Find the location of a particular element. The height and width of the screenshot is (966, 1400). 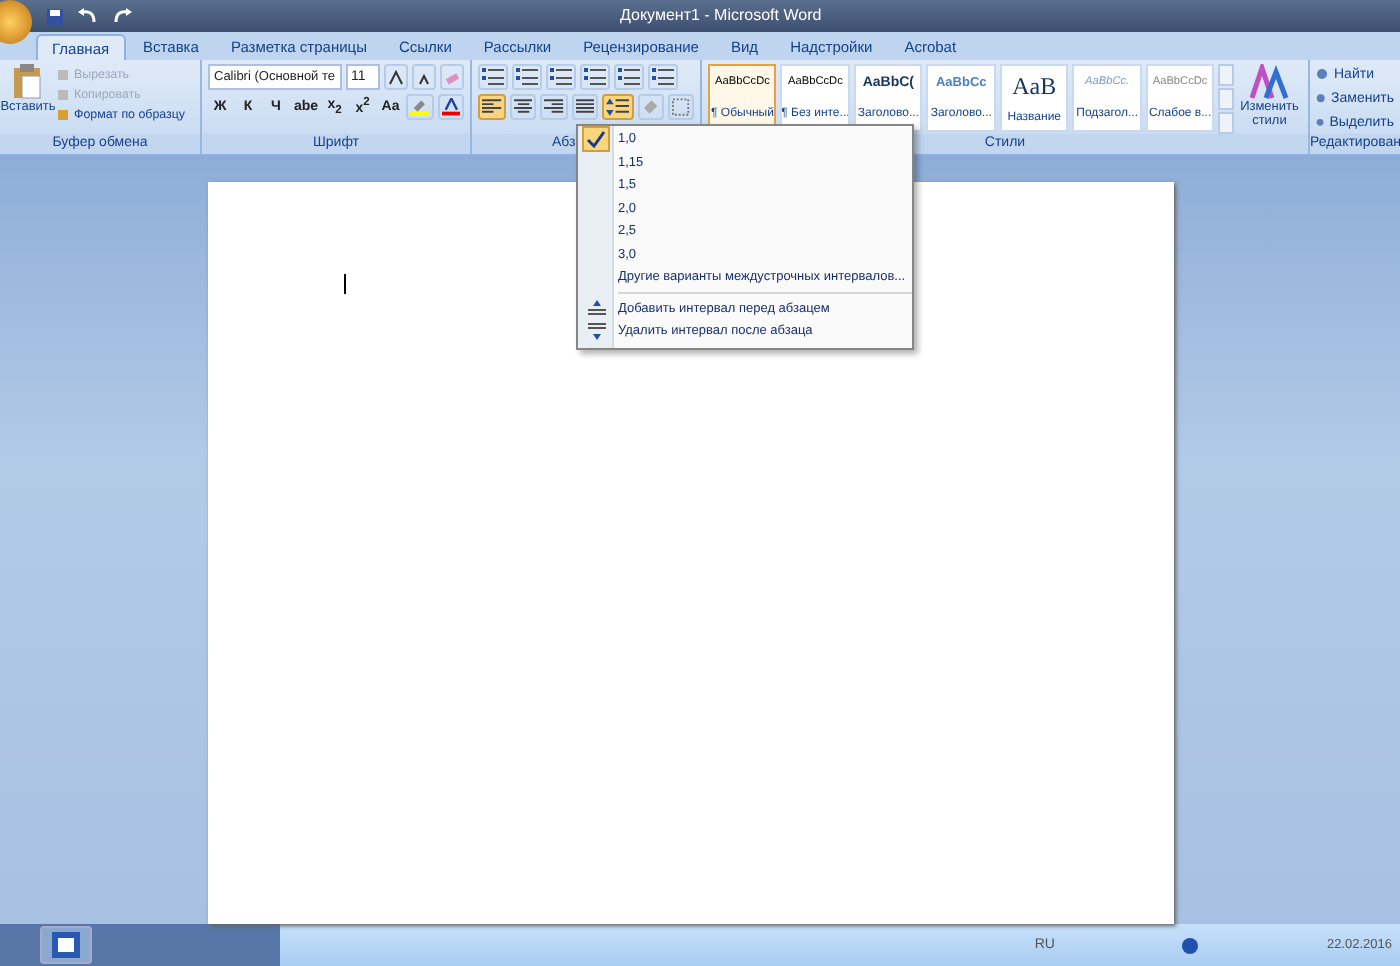

help-icon is located at coordinates (1190, 945).